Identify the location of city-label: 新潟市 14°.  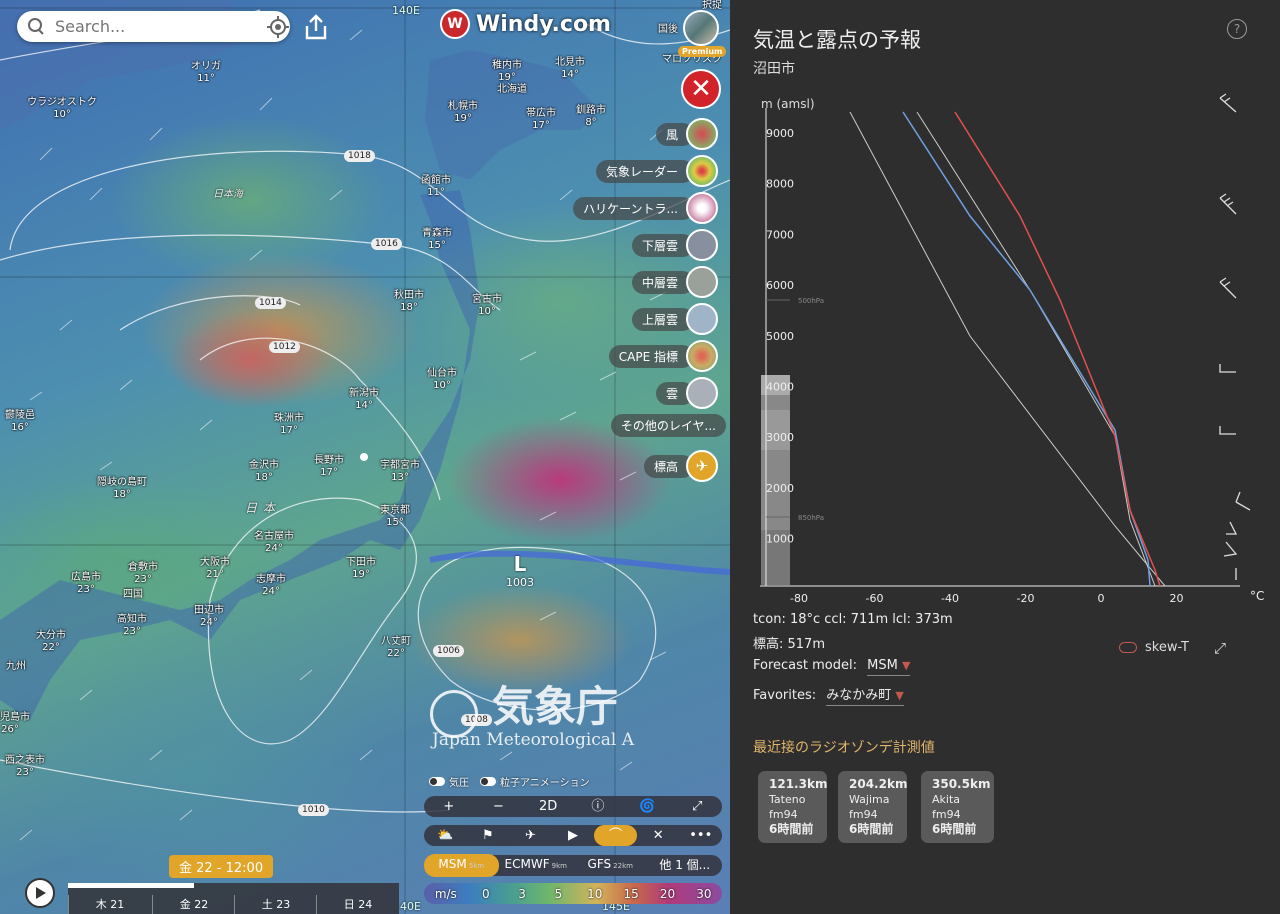
(364, 400).